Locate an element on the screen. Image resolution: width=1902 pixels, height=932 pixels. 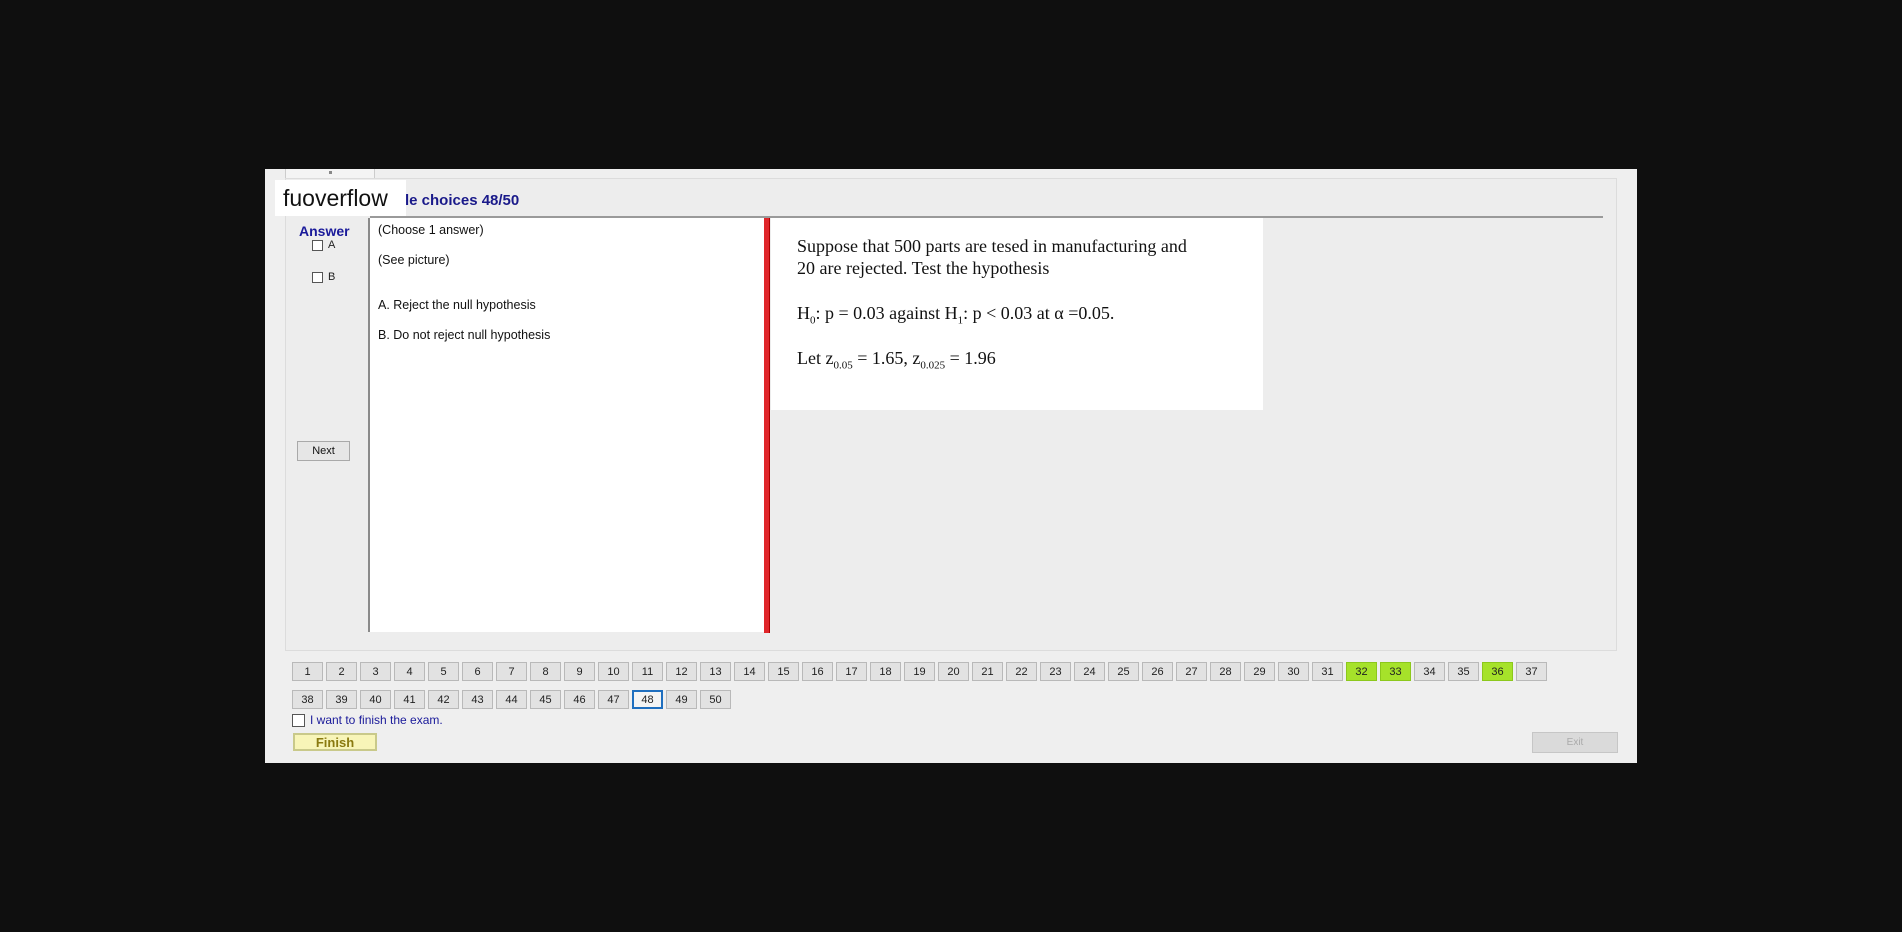
z-values-line: Let z0.05 = 1.65, z0.025 = 1.96 is located at coordinates (896, 360).